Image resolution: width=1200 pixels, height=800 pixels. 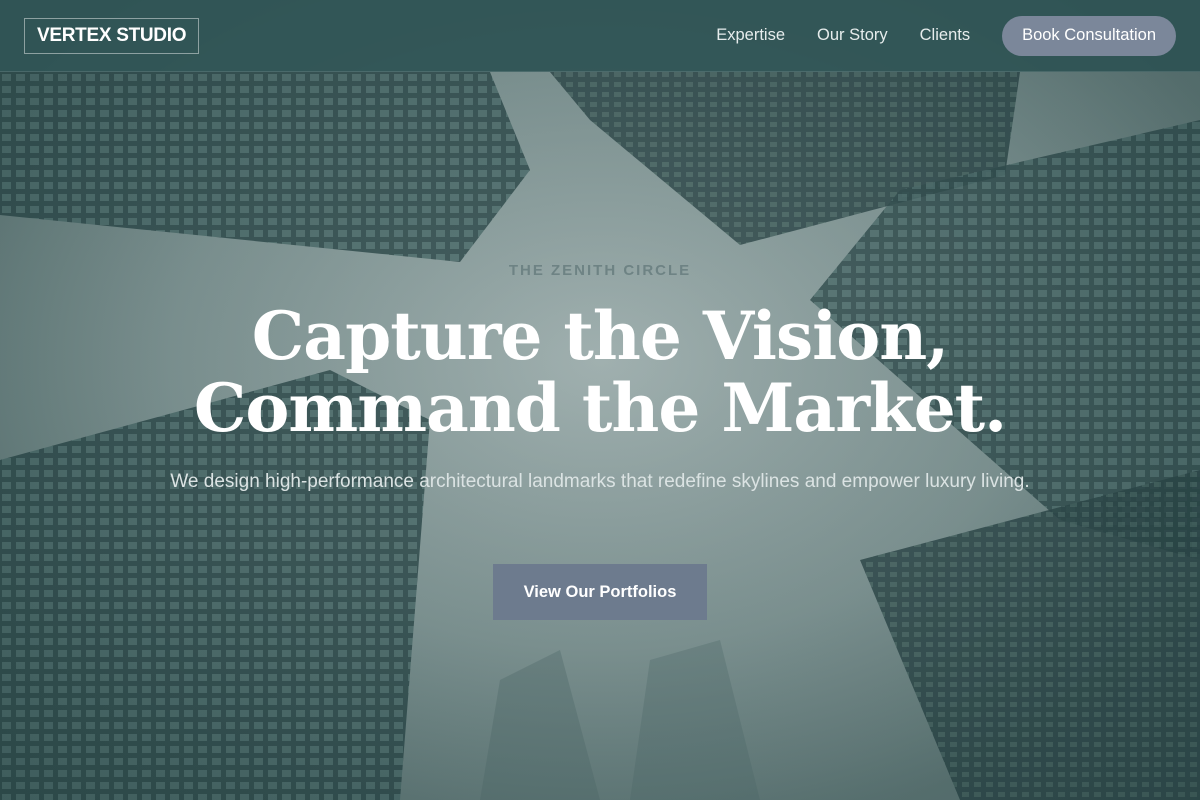 I want to click on nav-link-our-story: Our Story, so click(x=852, y=35).